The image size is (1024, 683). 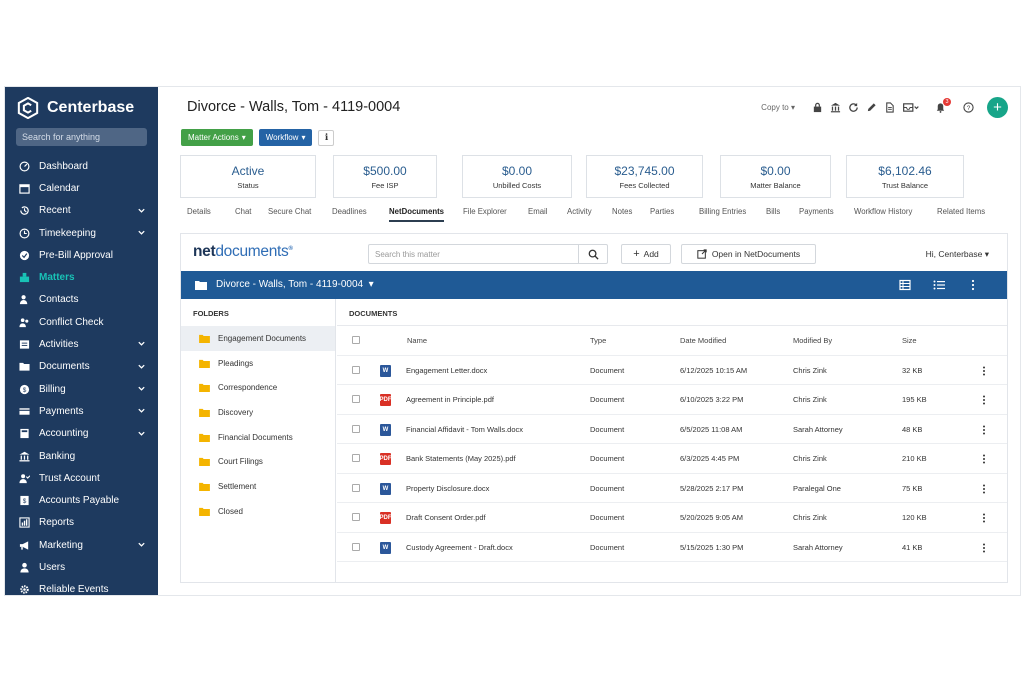 What do you see at coordinates (81, 255) in the screenshot?
I see `sidebar-item-pre-bill-approval: Pre-Bill Approval` at bounding box center [81, 255].